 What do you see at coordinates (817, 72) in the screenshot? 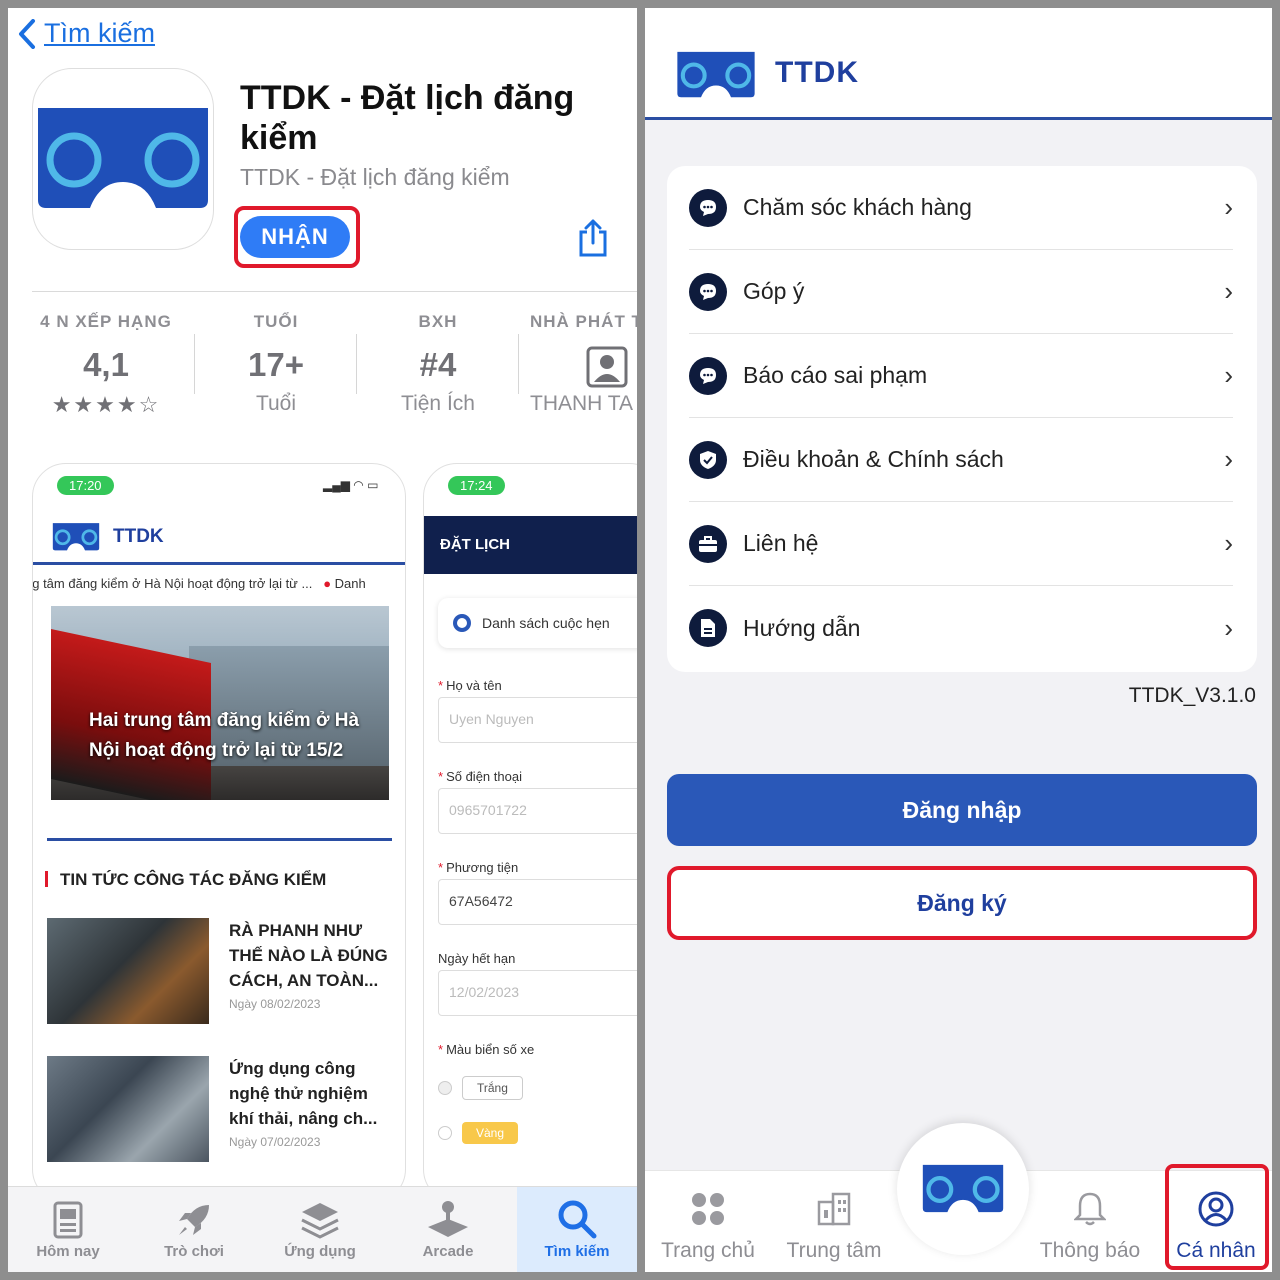
I see `brand-title: TTDK` at bounding box center [817, 72].